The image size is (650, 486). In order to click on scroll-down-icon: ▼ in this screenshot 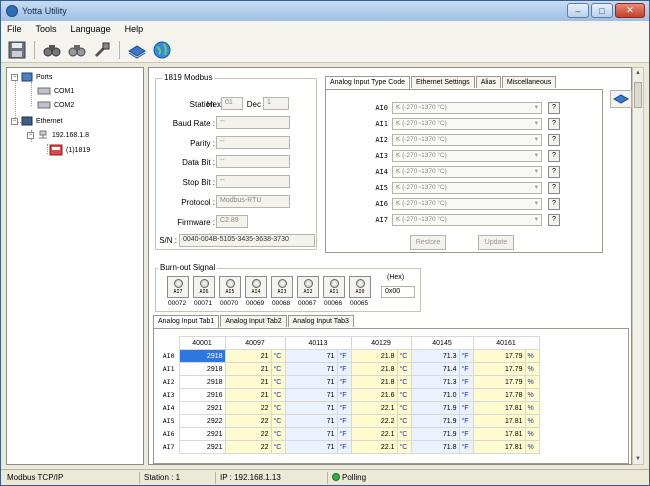, I will do `click(638, 459)`.